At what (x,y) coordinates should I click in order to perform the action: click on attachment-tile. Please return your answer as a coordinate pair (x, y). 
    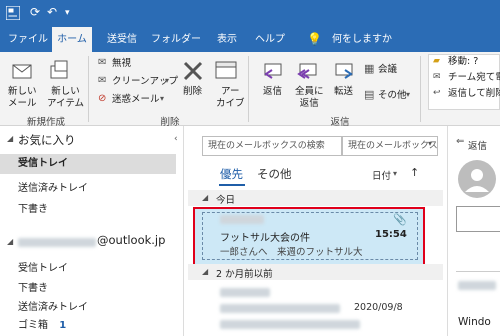
    Looking at the image, I should click on (478, 219).